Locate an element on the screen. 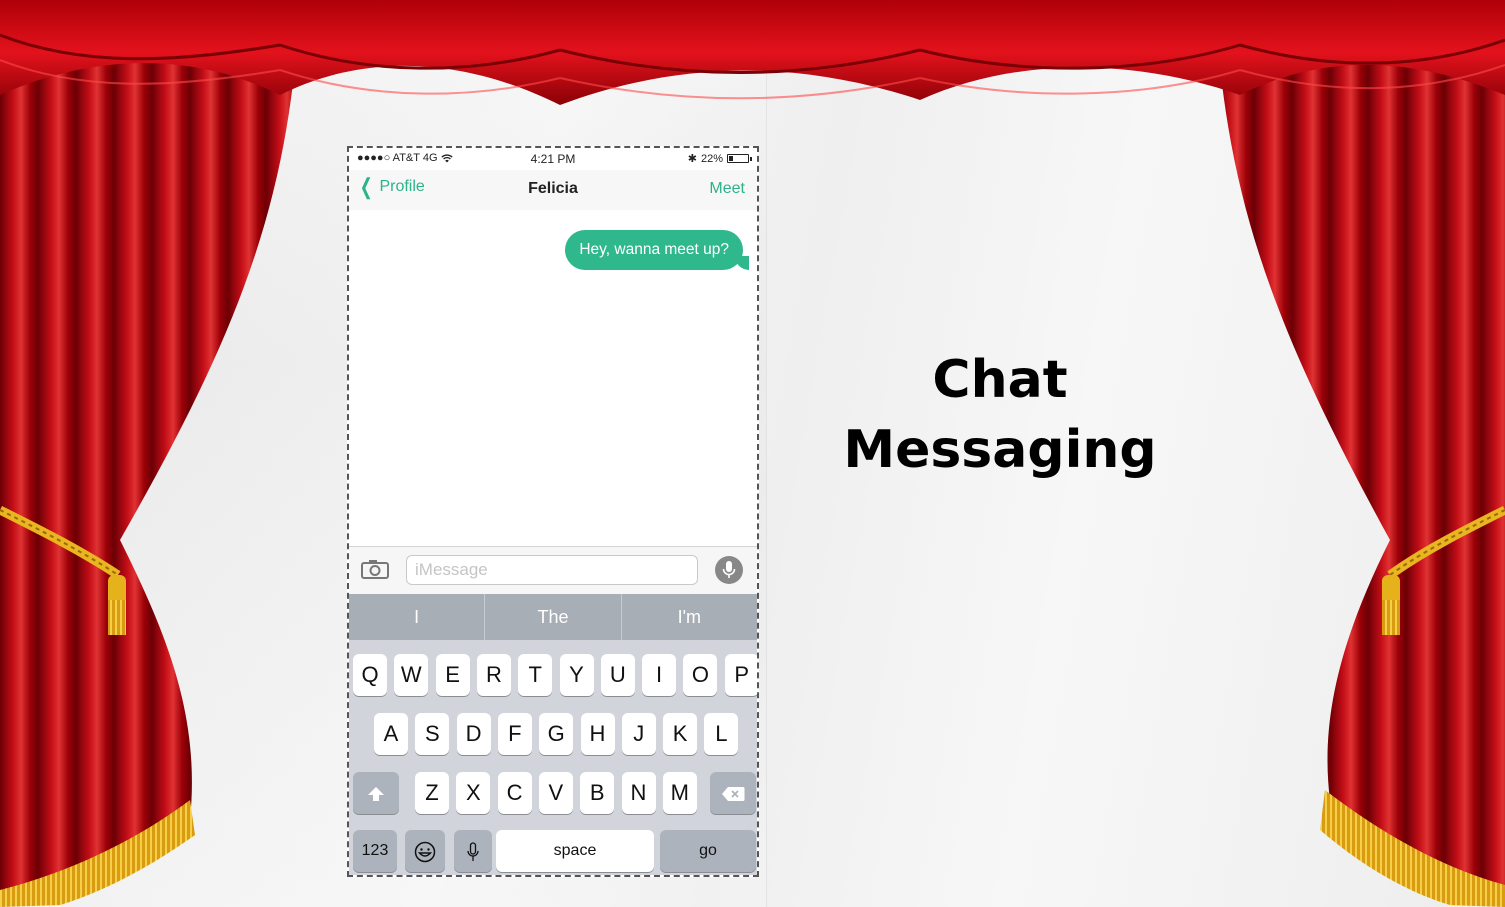 This screenshot has width=1505, height=907. key-f: F is located at coordinates (514, 734).